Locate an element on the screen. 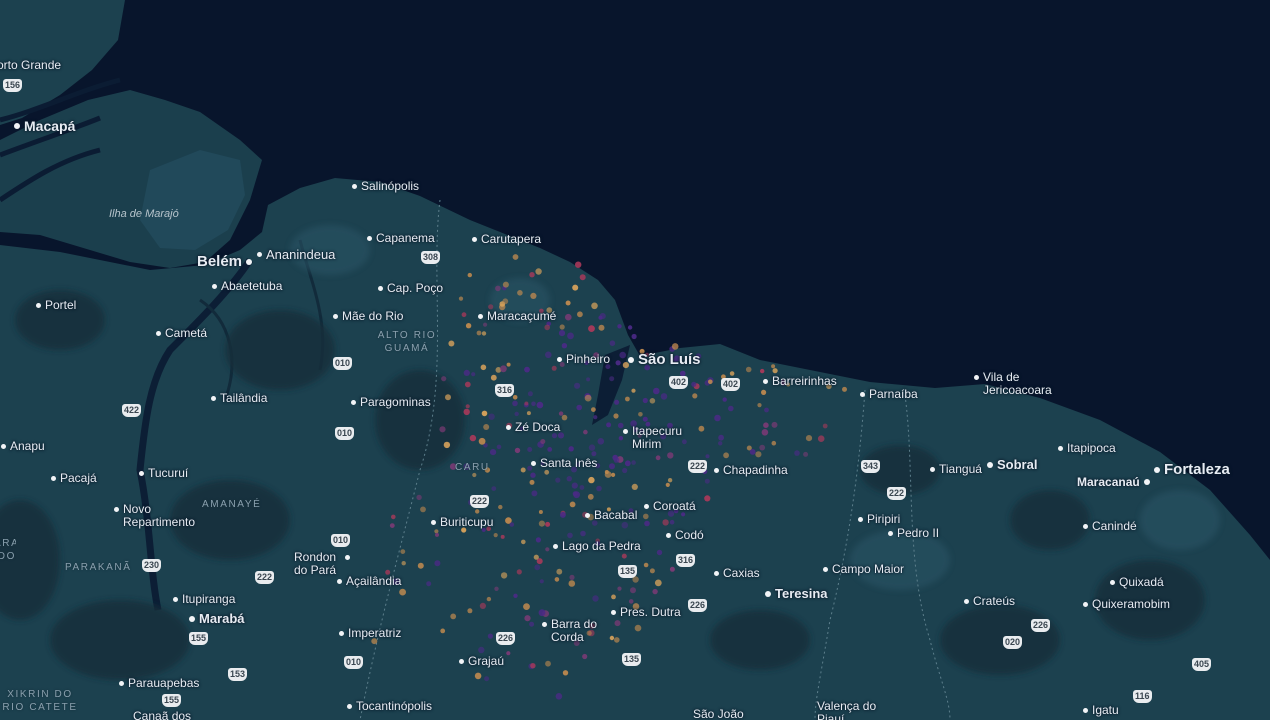 The width and height of the screenshot is (1270, 720). place-maracacume: Maracaçumé is located at coordinates (517, 316).